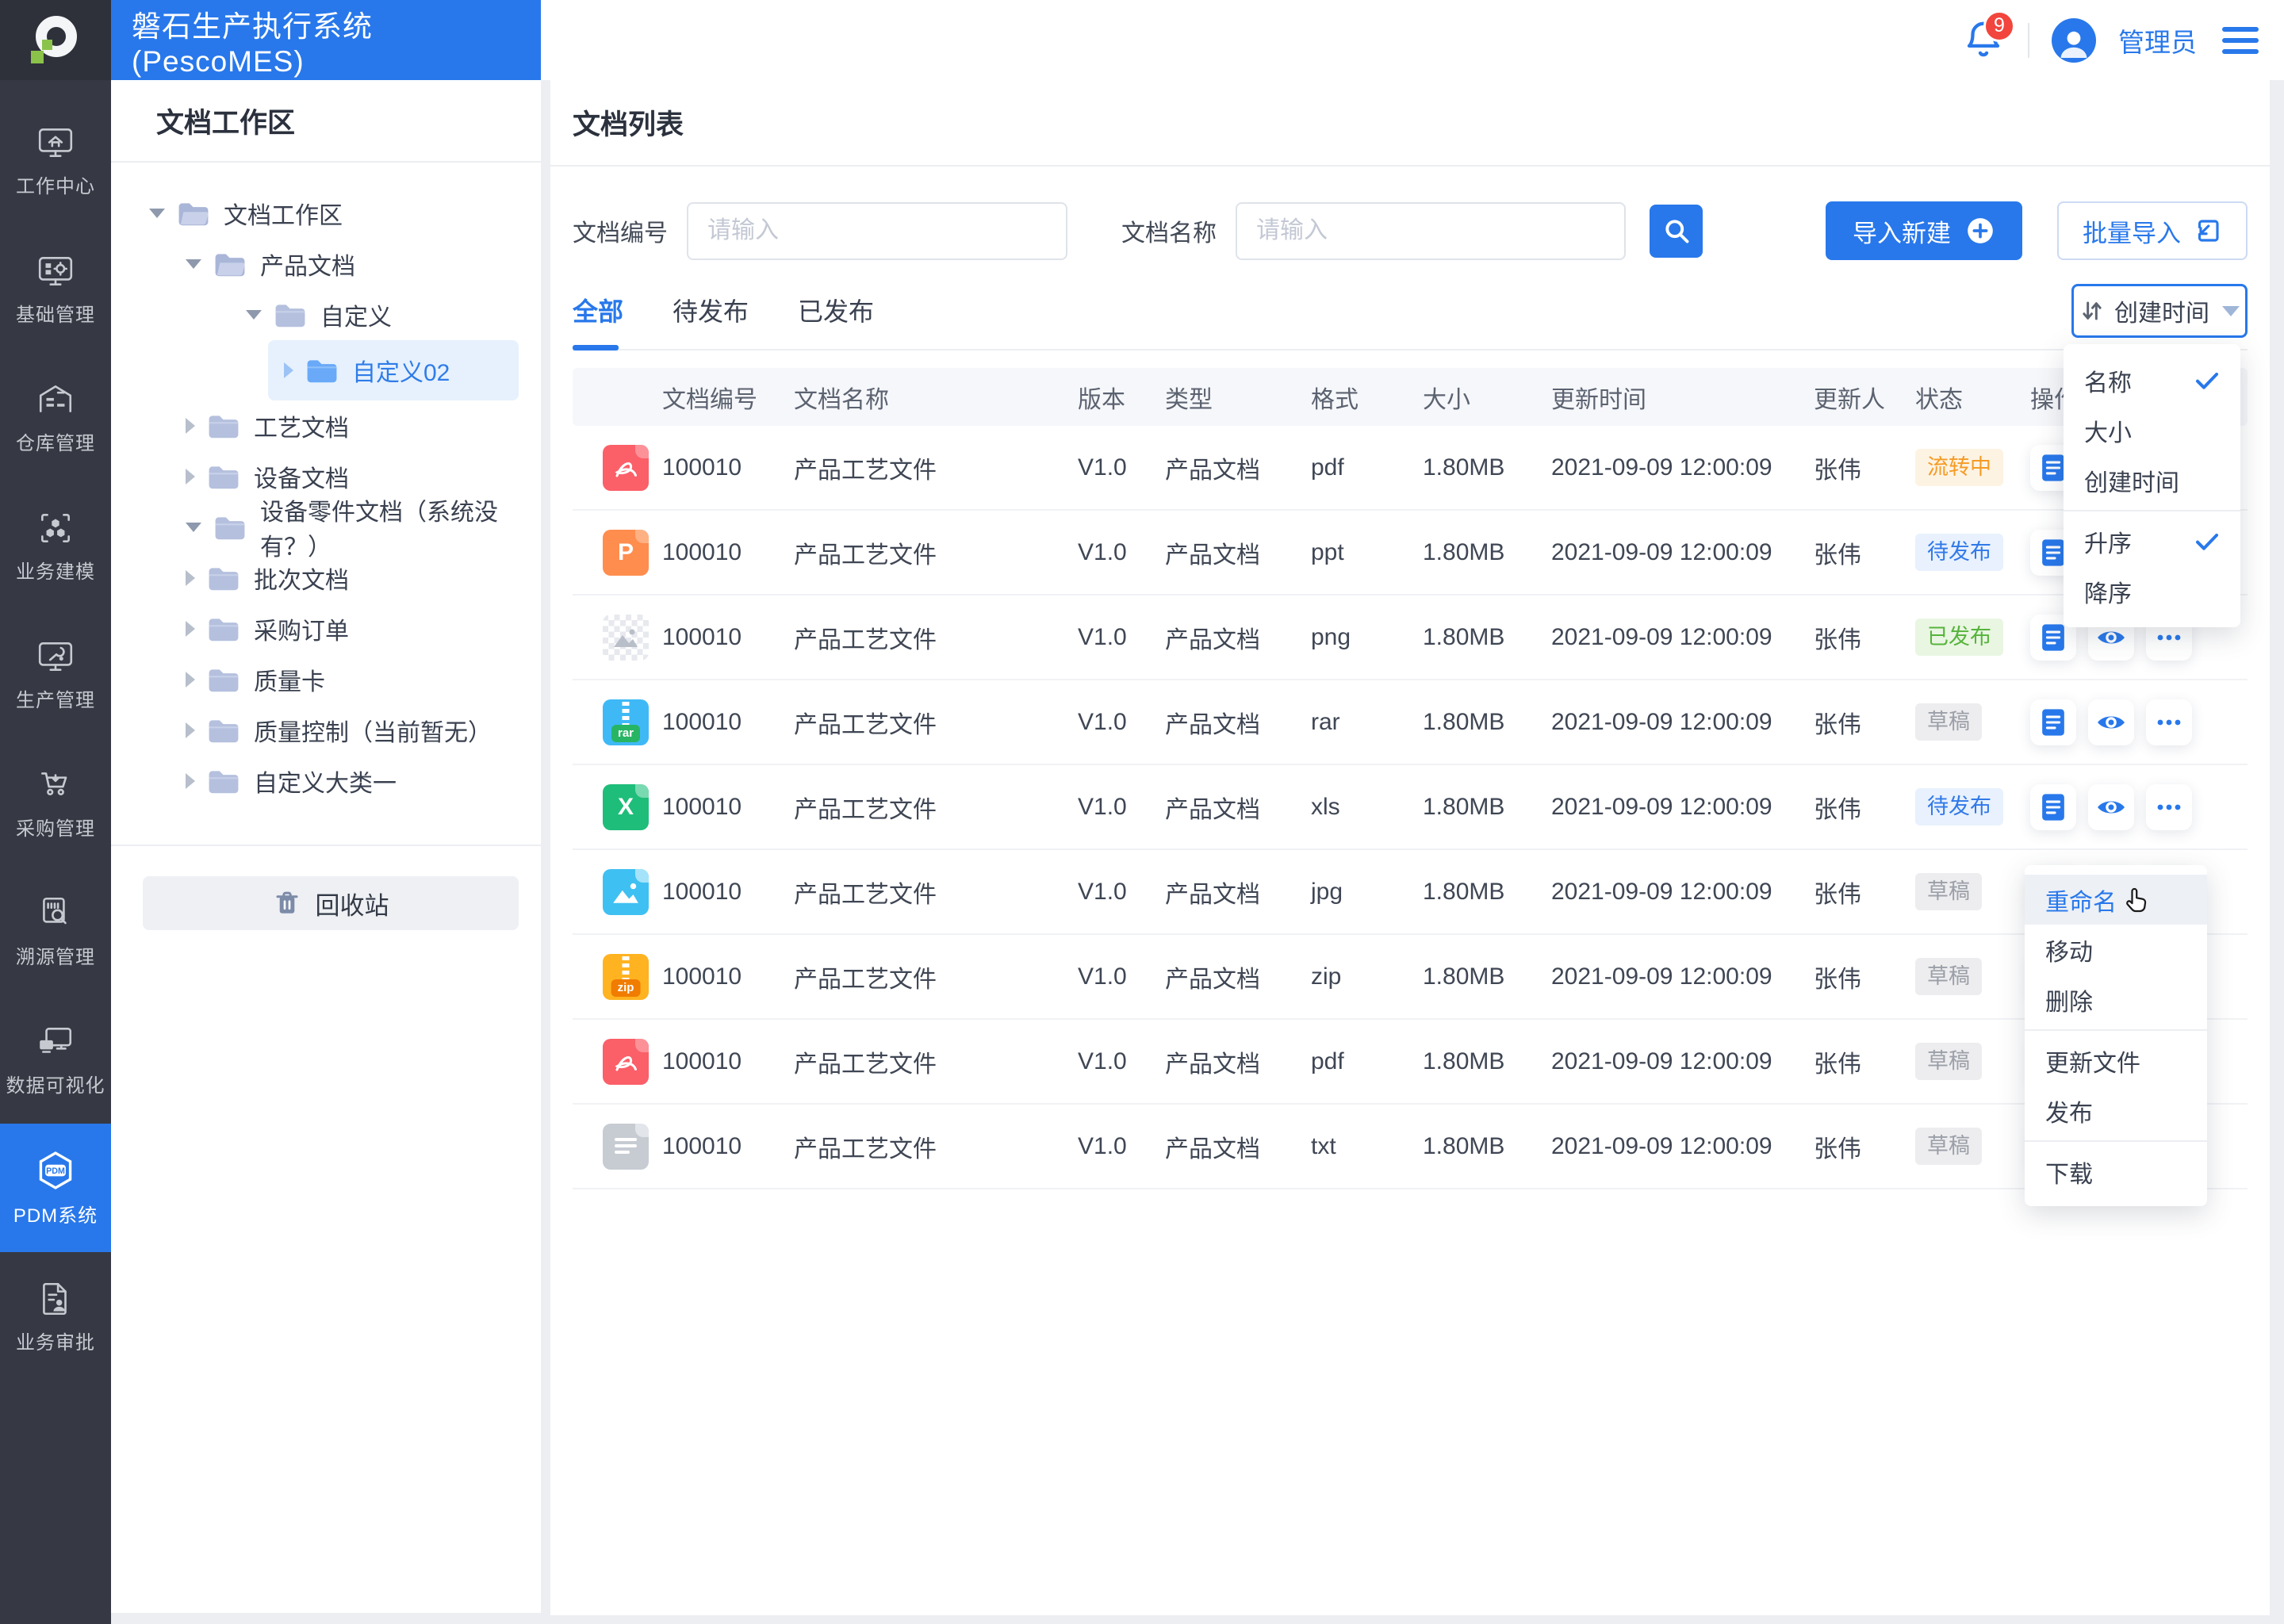 This screenshot has width=2284, height=1624. I want to click on sidebar-item-pdm: PDM PDM系统, so click(55, 1188).